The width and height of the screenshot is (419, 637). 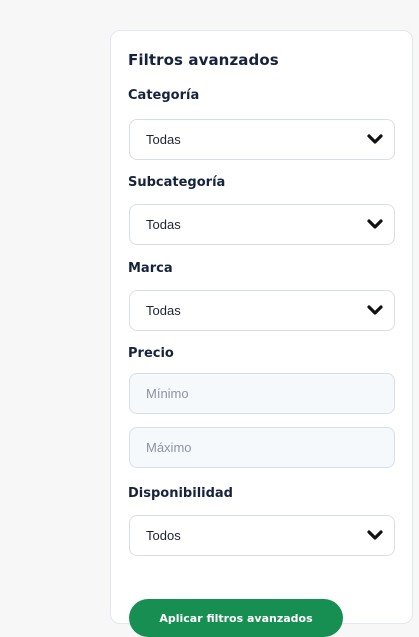 I want to click on brand-select-value: Todas, so click(x=163, y=310).